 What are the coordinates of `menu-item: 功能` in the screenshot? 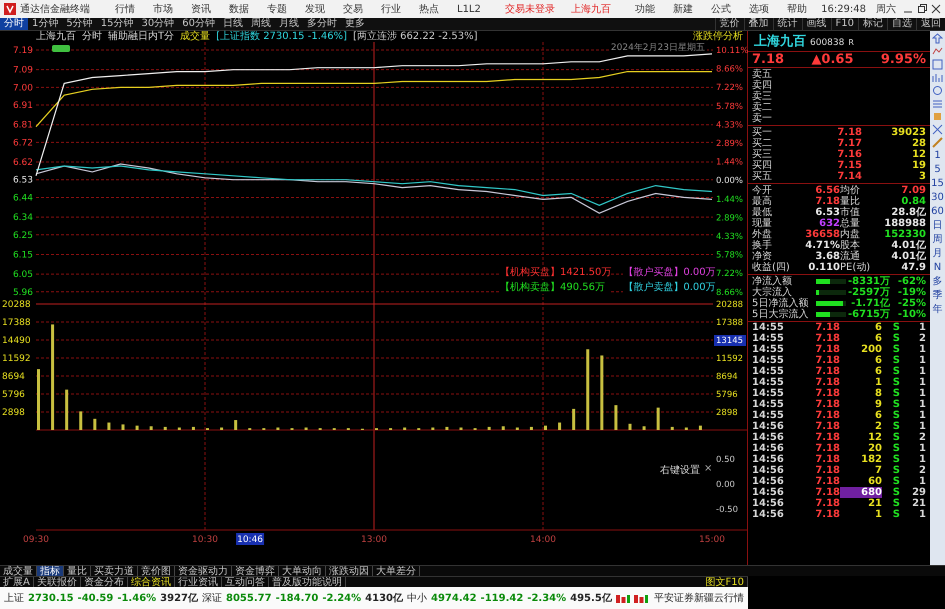 It's located at (645, 9).